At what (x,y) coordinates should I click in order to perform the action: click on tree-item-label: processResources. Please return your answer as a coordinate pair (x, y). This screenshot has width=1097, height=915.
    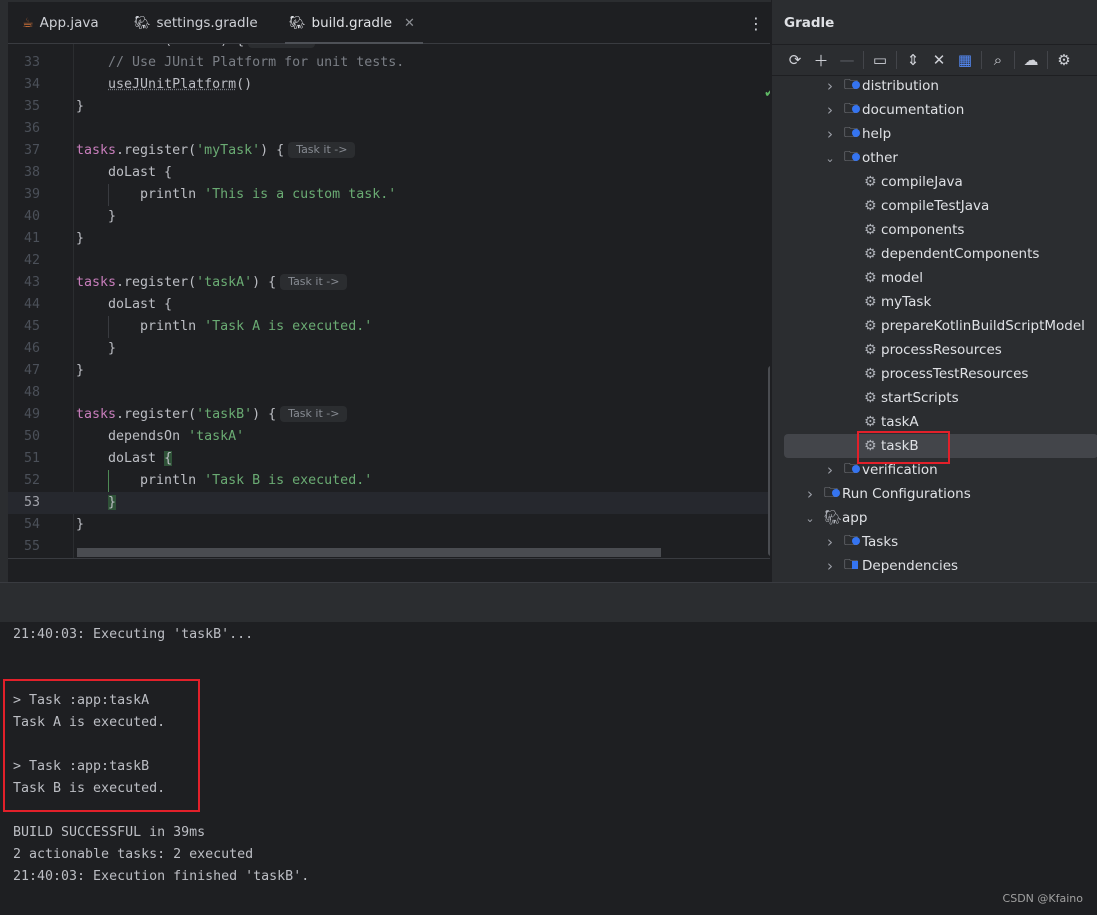
    Looking at the image, I should click on (941, 350).